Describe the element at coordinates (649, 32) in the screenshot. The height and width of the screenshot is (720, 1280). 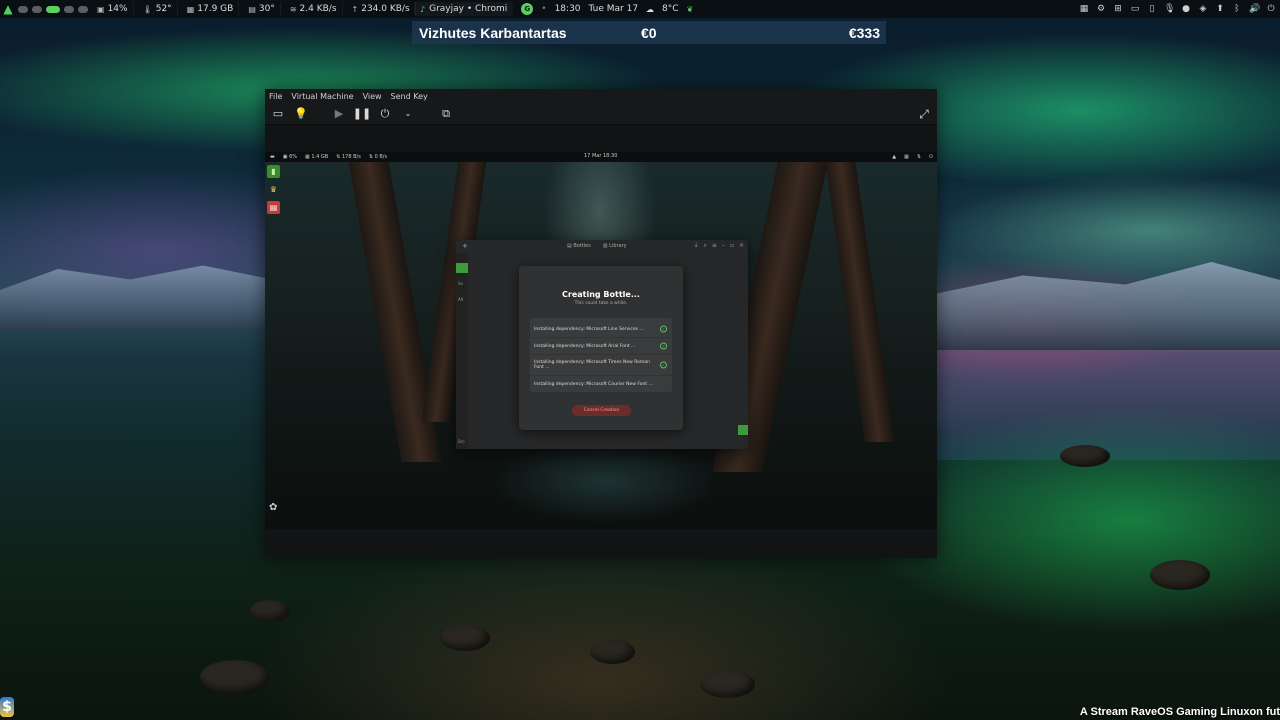
I see `stream-ticker-overlay: Vizhutes Karbantartas €0 €333` at that location.